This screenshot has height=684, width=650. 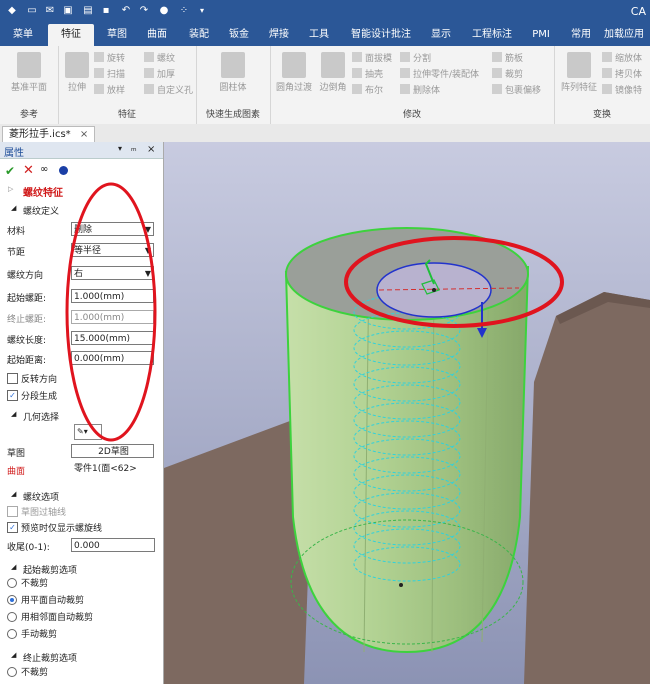 What do you see at coordinates (607, 57) in the screenshot?
I see `scale-icon` at bounding box center [607, 57].